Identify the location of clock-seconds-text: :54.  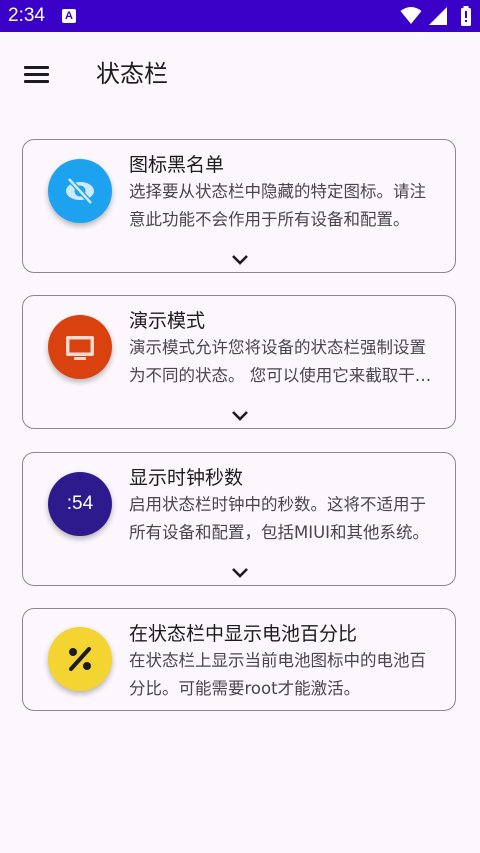
(80, 503).